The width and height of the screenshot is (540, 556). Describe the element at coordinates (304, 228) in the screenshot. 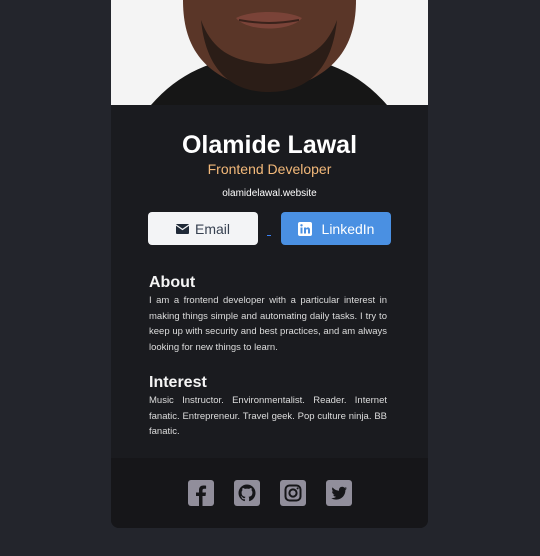

I see `linkedin-icon` at that location.